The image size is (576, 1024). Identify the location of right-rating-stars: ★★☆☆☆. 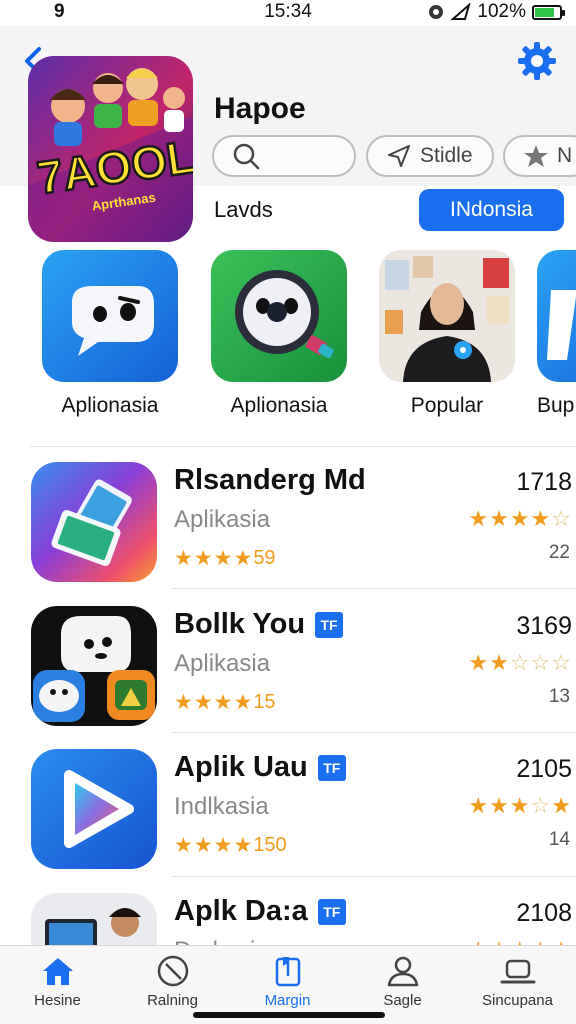
(520, 662).